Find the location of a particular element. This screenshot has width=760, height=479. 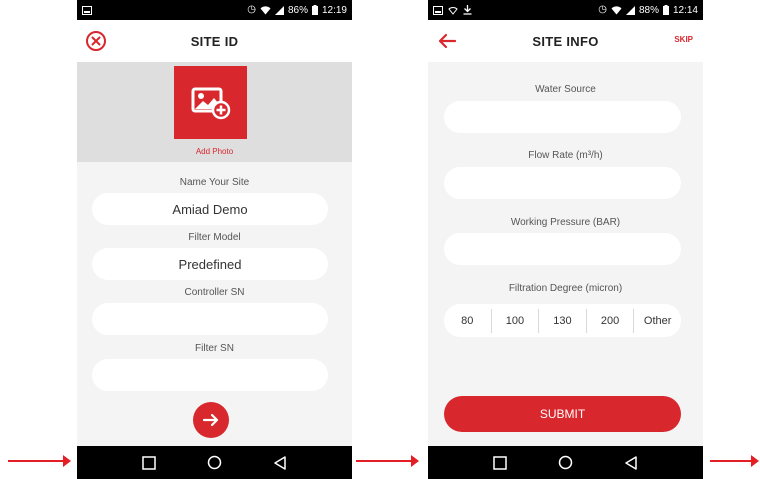

flow-arrow-middle is located at coordinates (387, 461).